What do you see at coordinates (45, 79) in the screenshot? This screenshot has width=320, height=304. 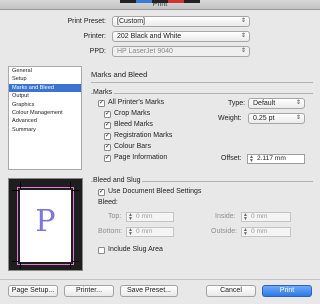 I see `sidebar-item-setup: Setup` at bounding box center [45, 79].